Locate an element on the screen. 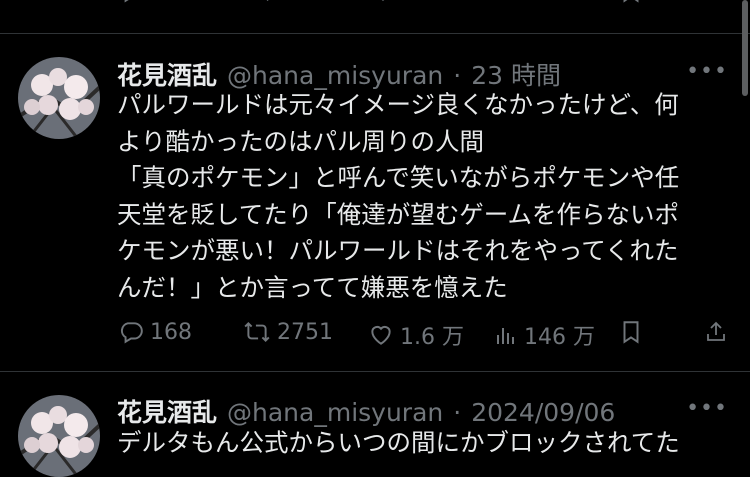  like-count: 1.6 万 is located at coordinates (432, 337).